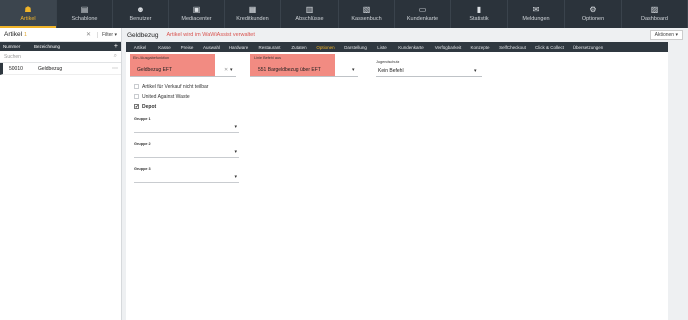  What do you see at coordinates (391, 71) in the screenshot?
I see `jugendschutz-value: Kein Befehl` at bounding box center [391, 71].